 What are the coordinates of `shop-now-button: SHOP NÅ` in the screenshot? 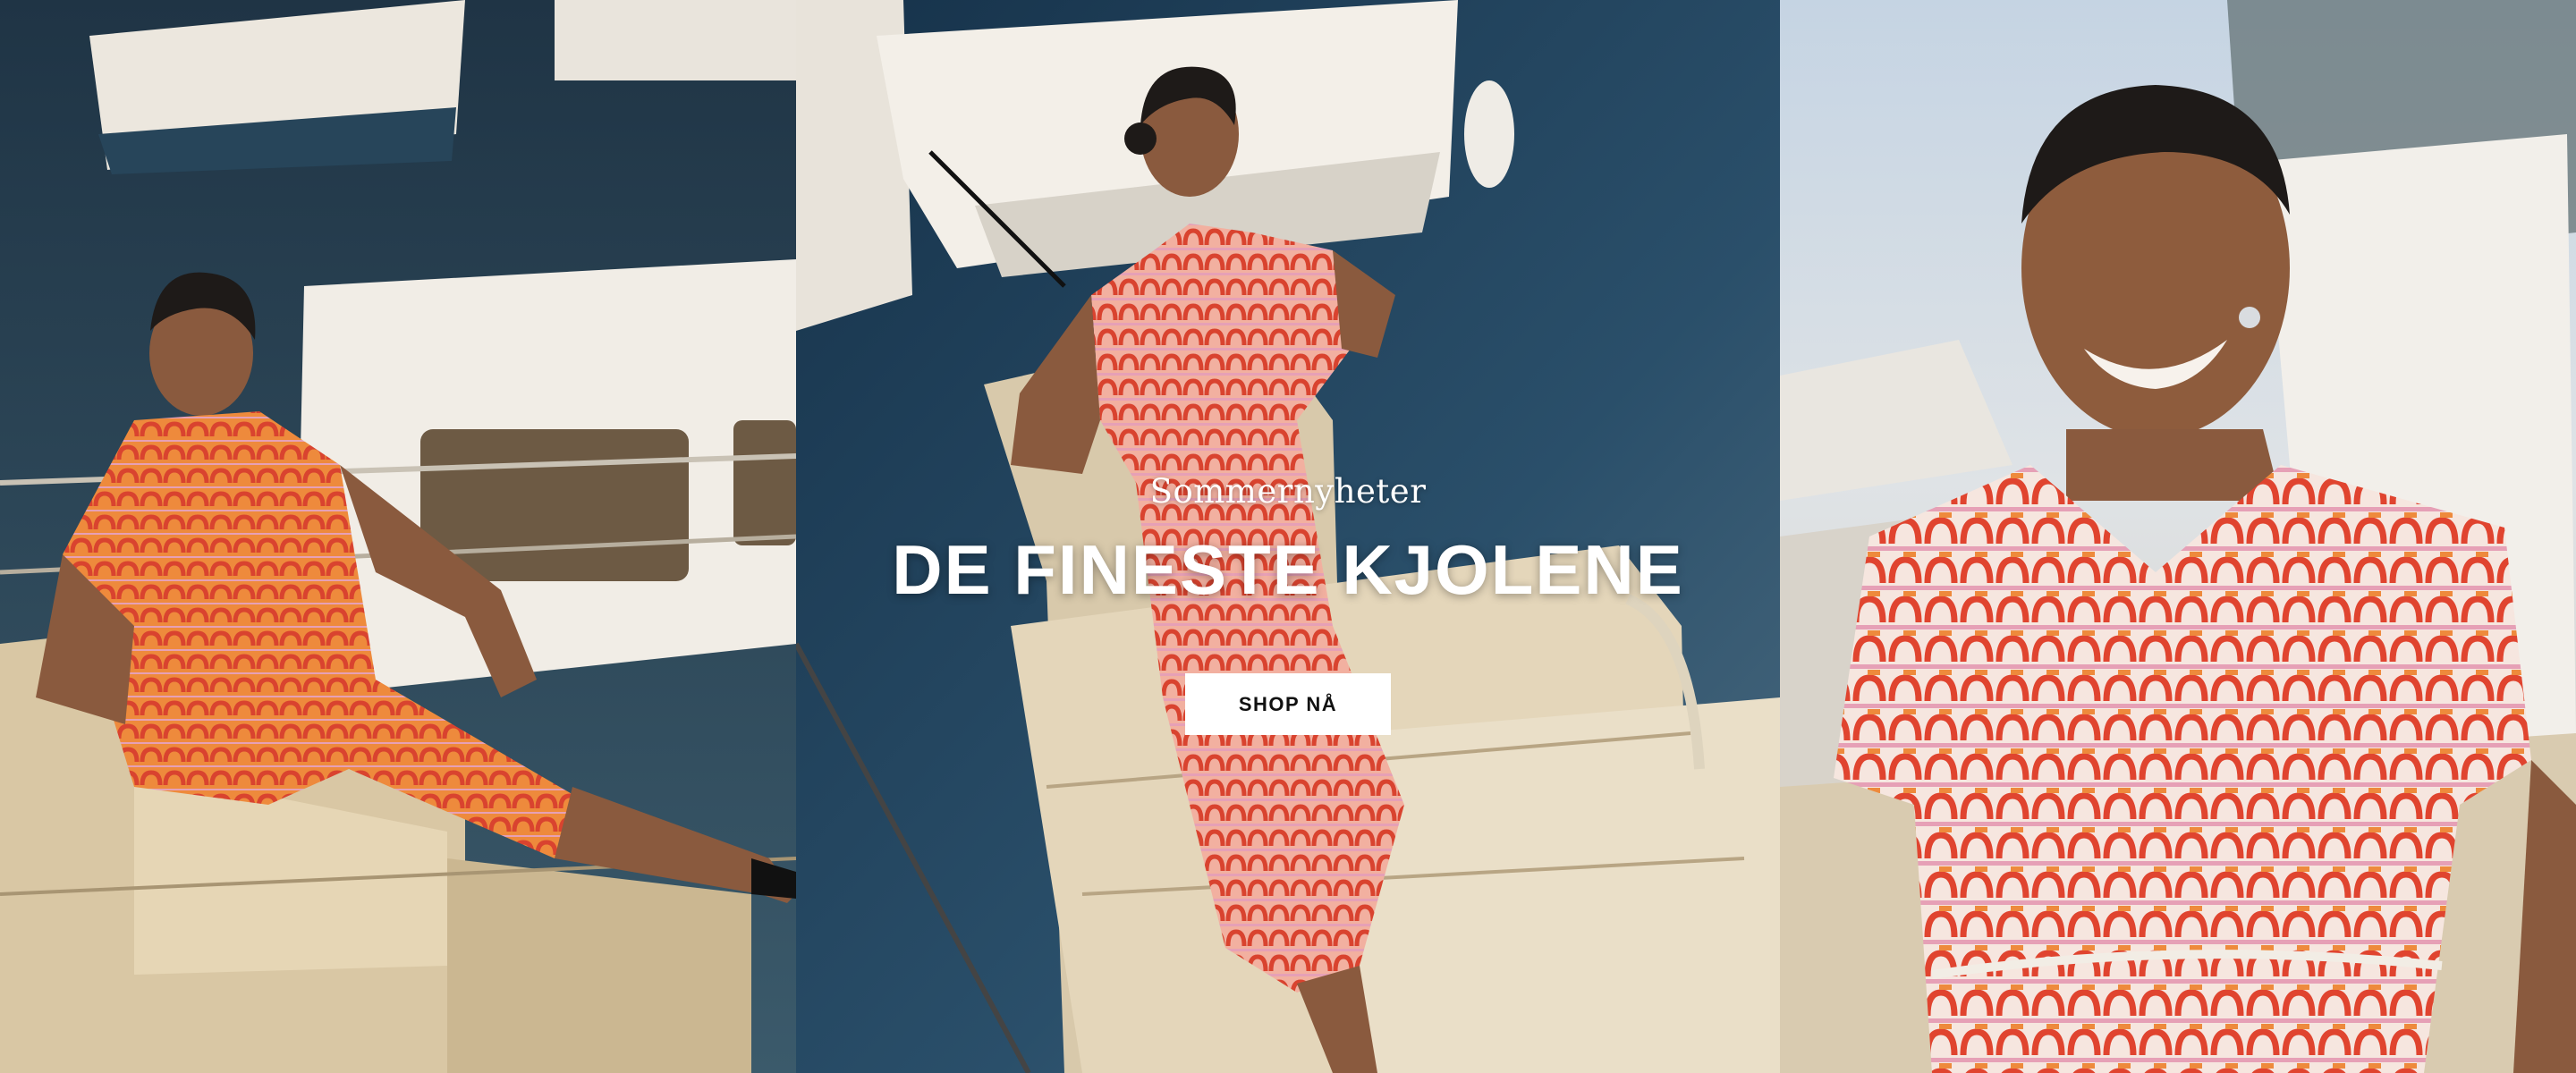 It's located at (1288, 704).